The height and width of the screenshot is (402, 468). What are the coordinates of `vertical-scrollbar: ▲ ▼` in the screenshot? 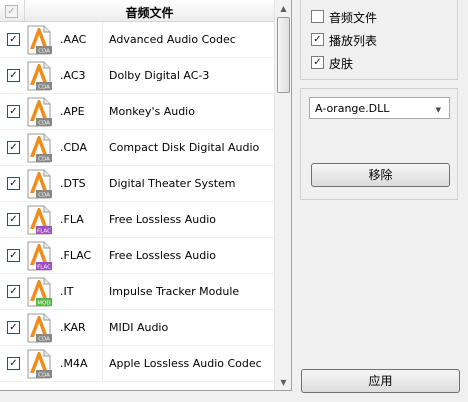 It's located at (282, 195).